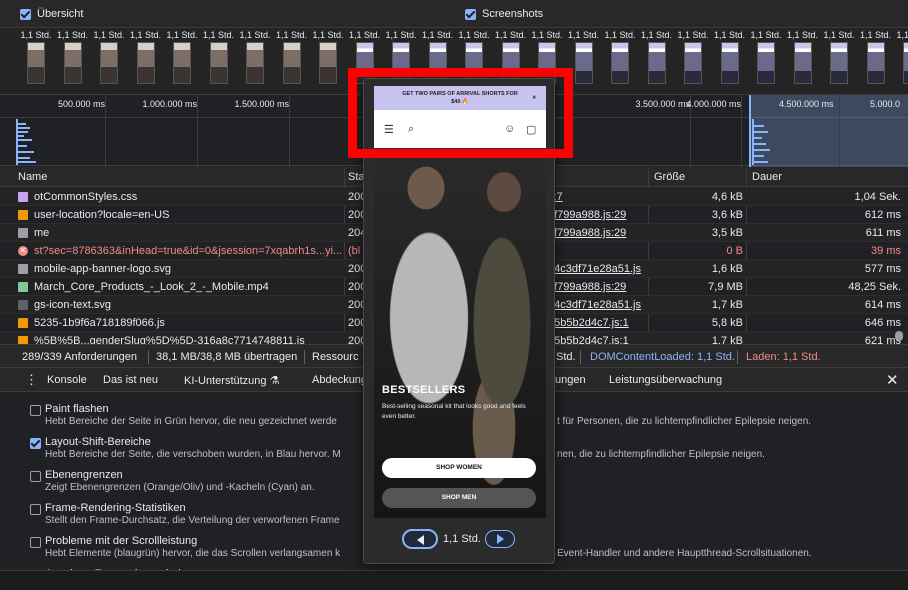 The width and height of the screenshot is (908, 590). Describe the element at coordinates (25, 14) in the screenshot. I see `overview-checkbox` at that location.